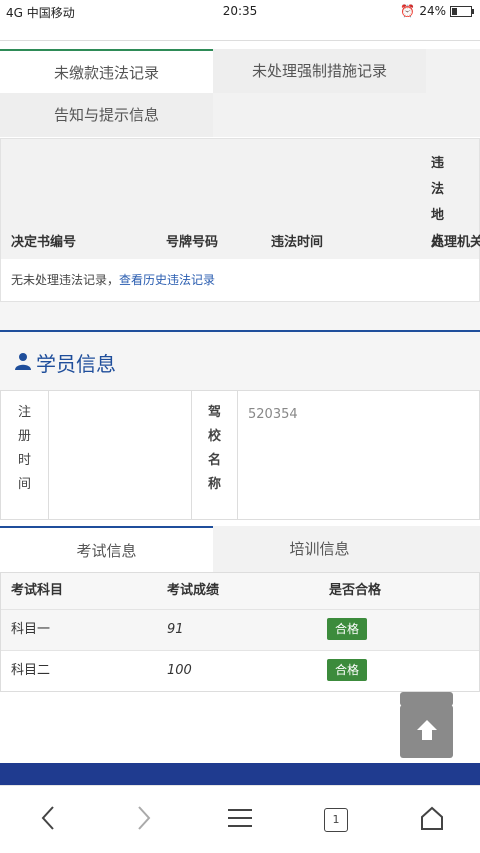  I want to click on tab-training-info: 培训信息, so click(319, 549).